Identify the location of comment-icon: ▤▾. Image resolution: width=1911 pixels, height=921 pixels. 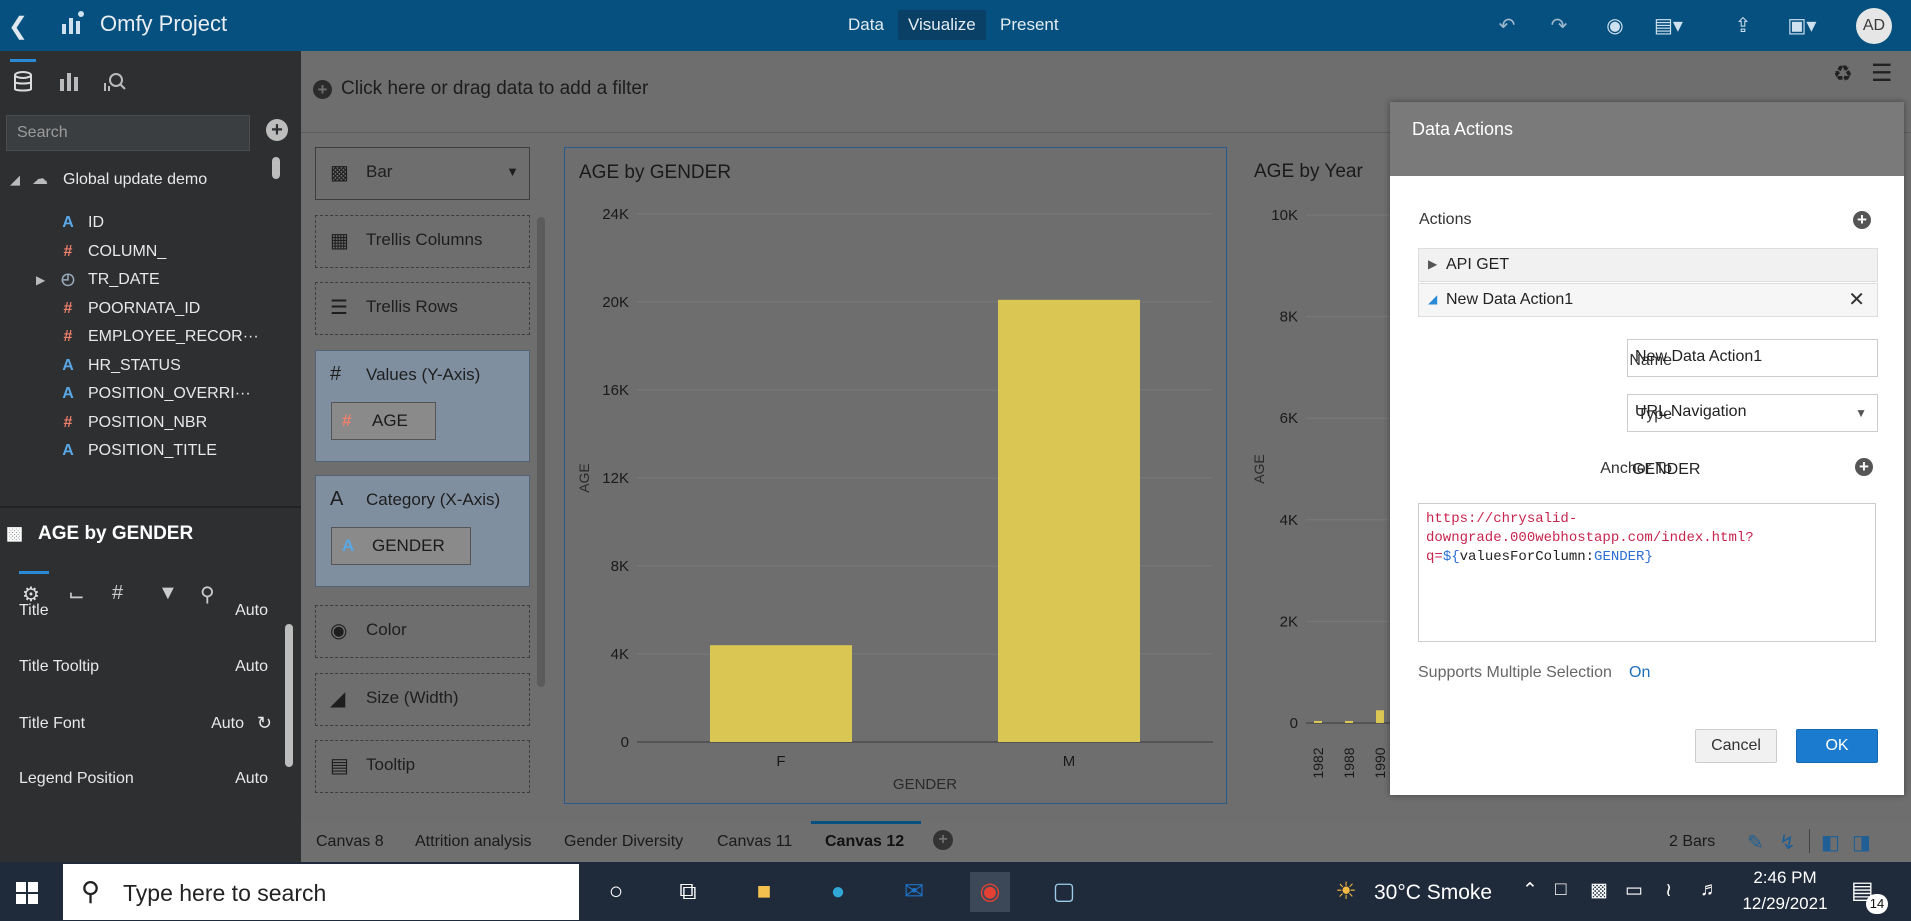
(1668, 26).